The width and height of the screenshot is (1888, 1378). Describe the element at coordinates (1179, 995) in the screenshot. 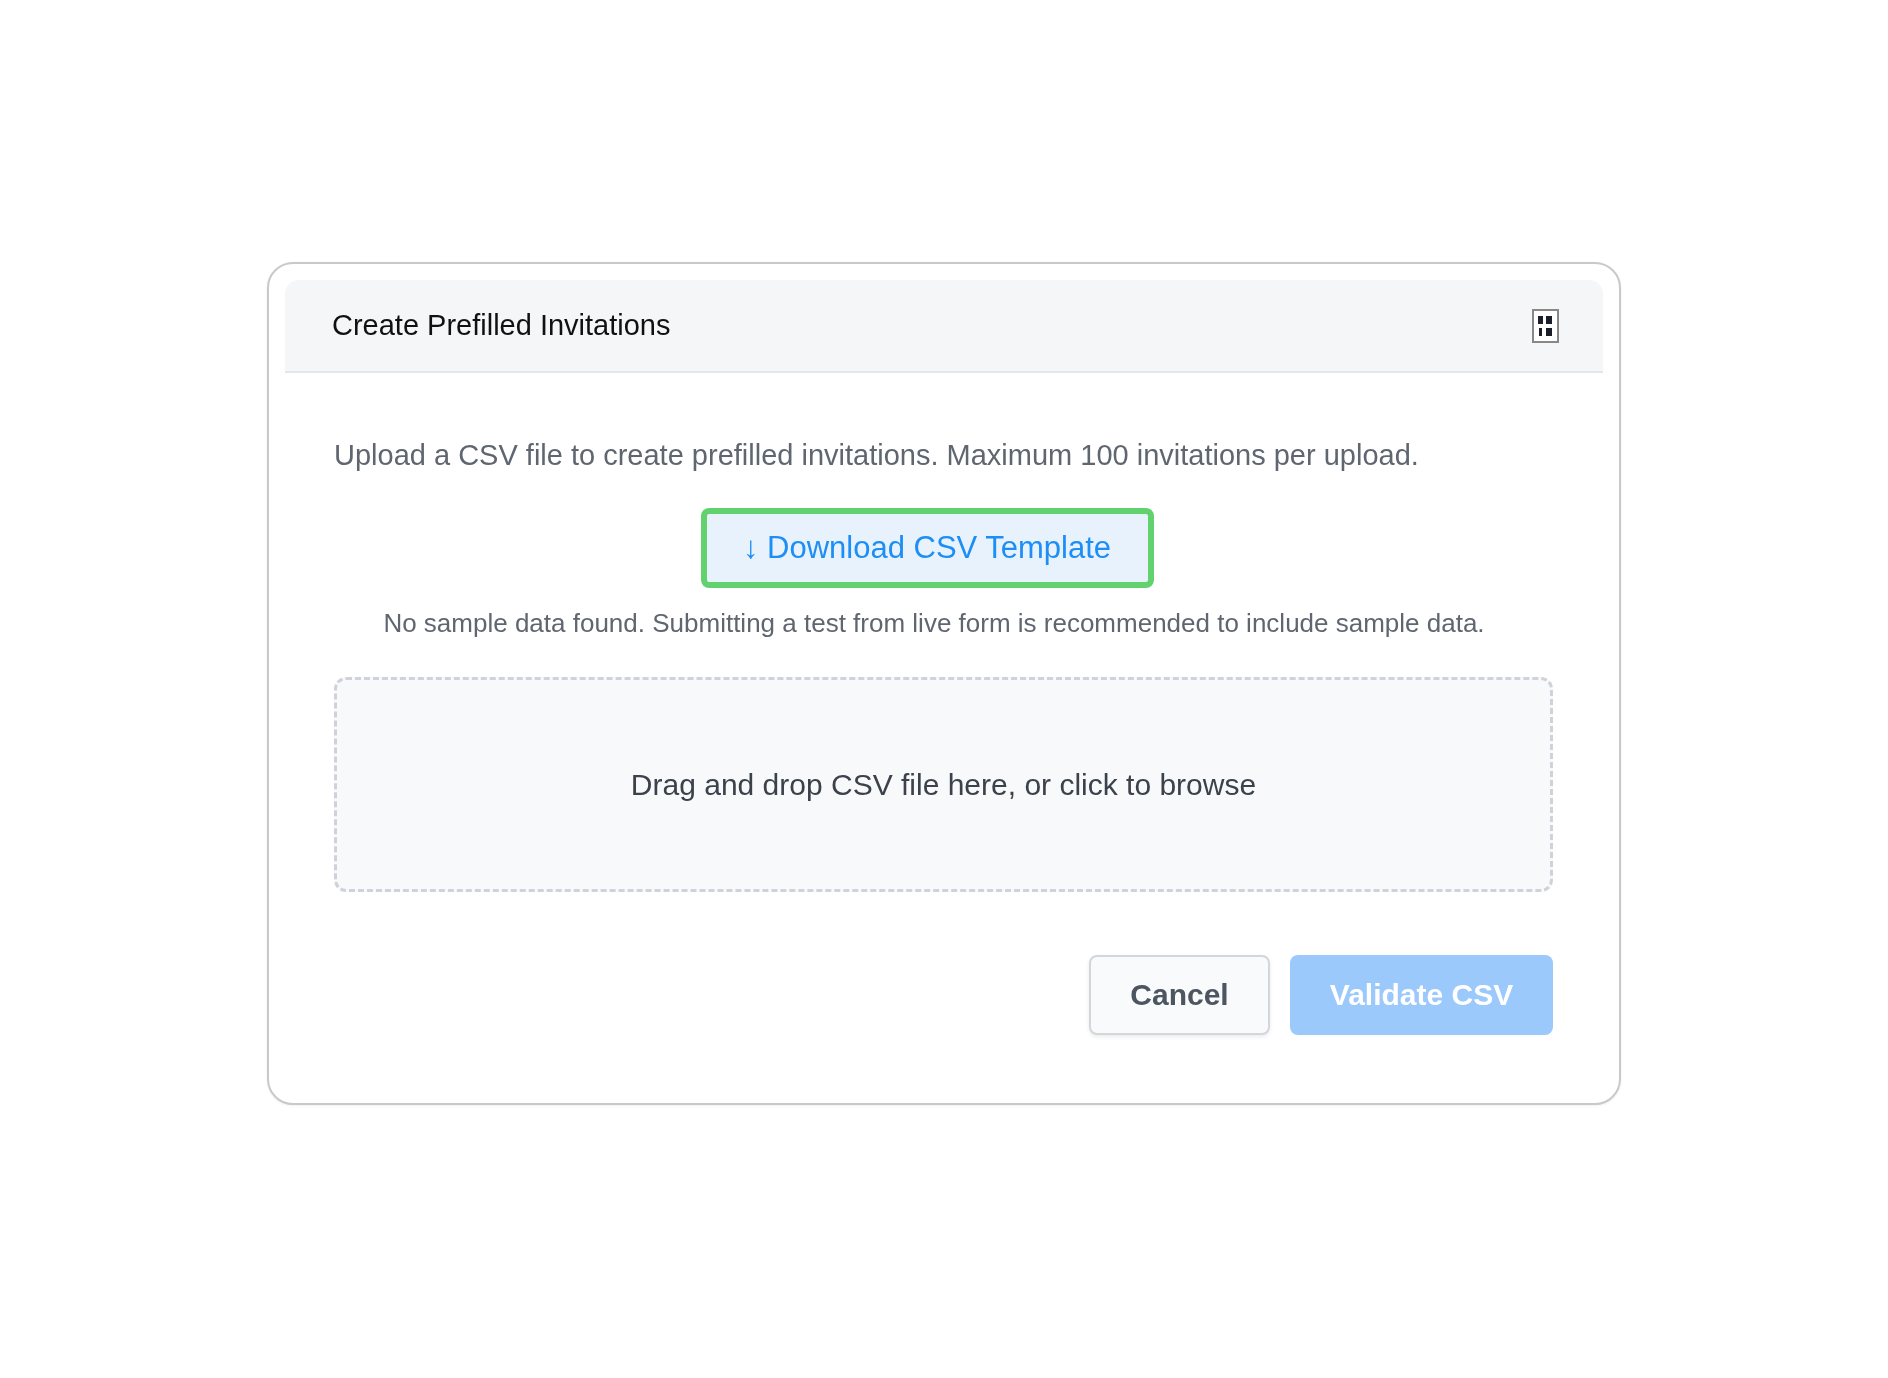

I see `cancel-button: Cancel` at that location.